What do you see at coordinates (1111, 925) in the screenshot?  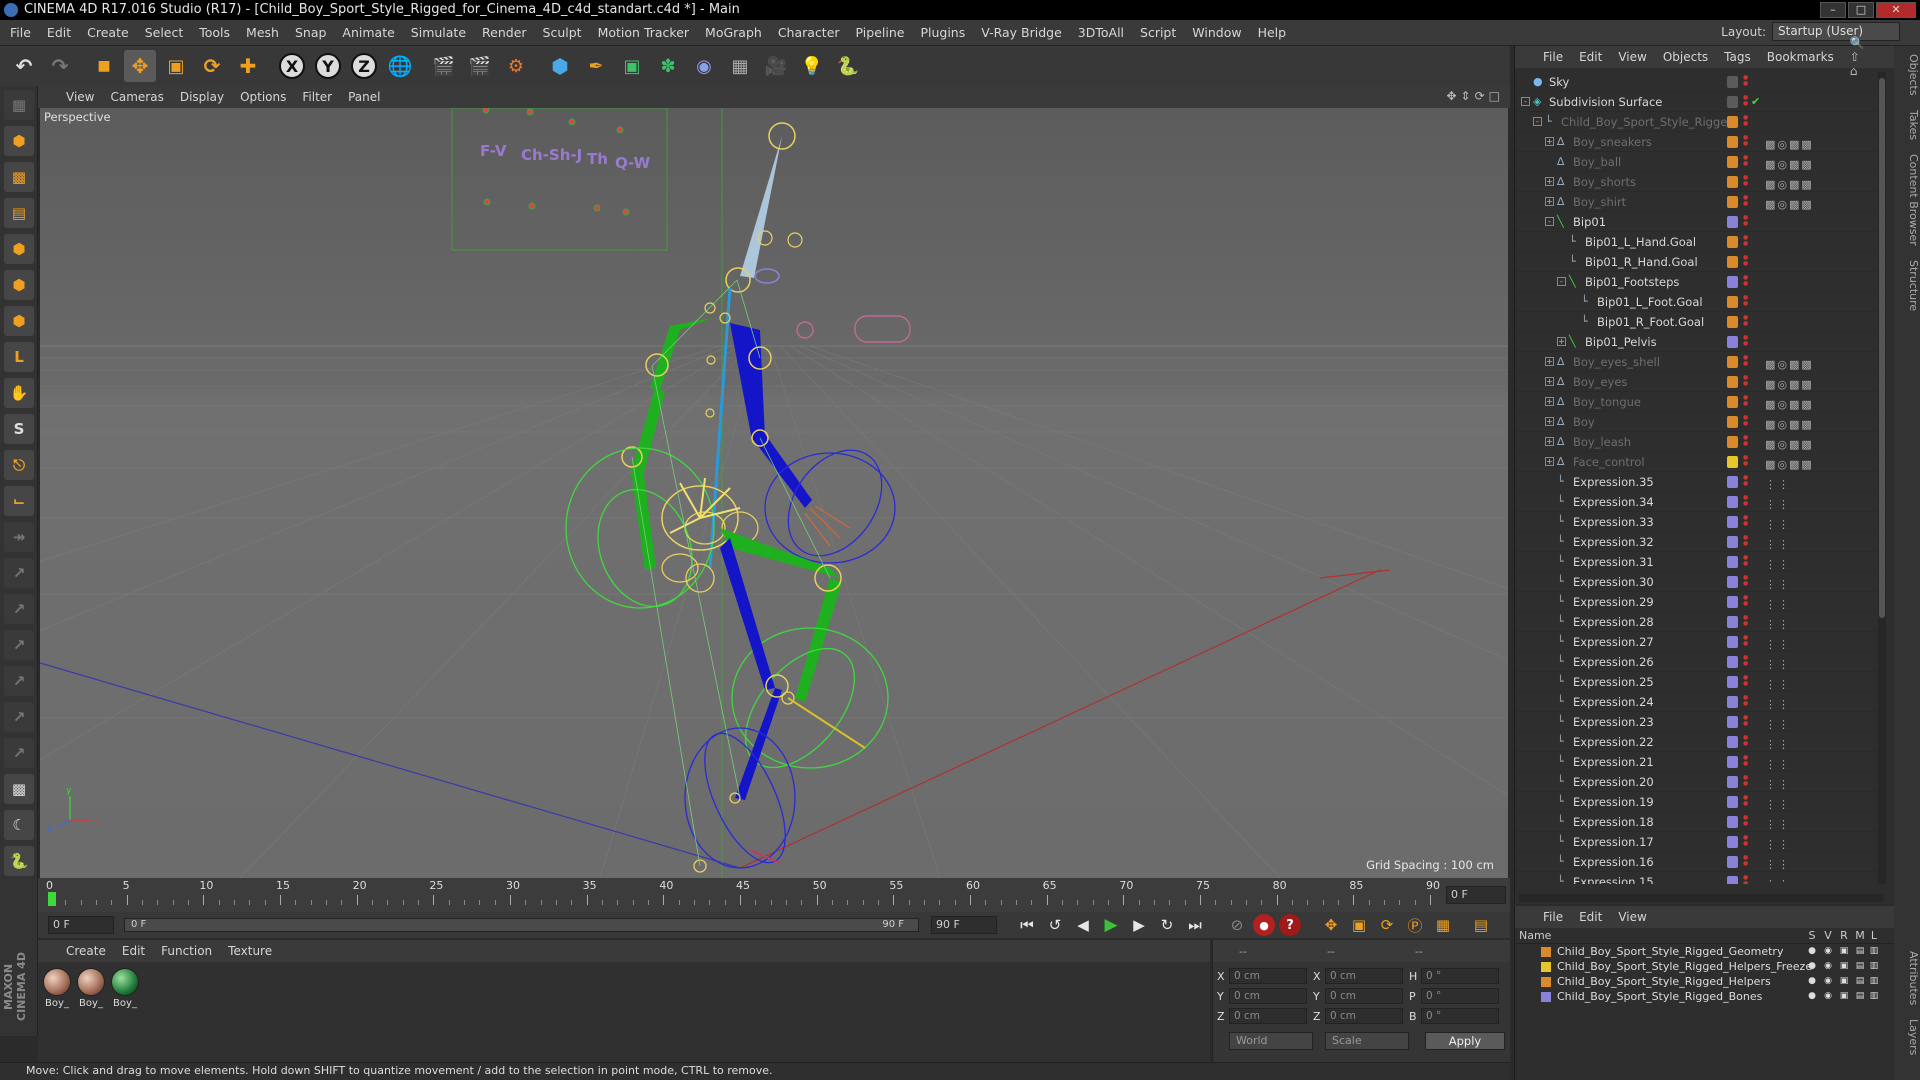 I see `play-icon: ▶` at bounding box center [1111, 925].